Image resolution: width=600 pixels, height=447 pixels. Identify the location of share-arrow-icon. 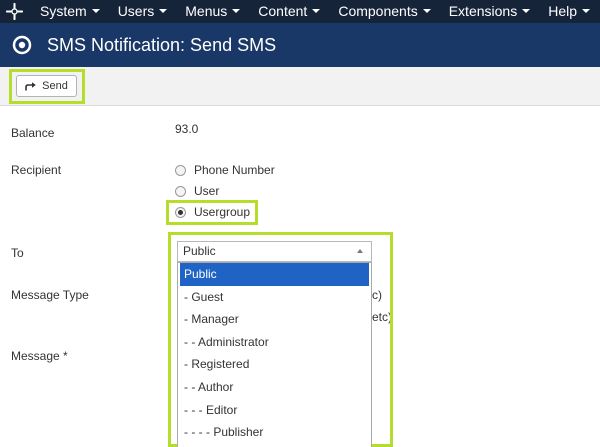
(30, 85).